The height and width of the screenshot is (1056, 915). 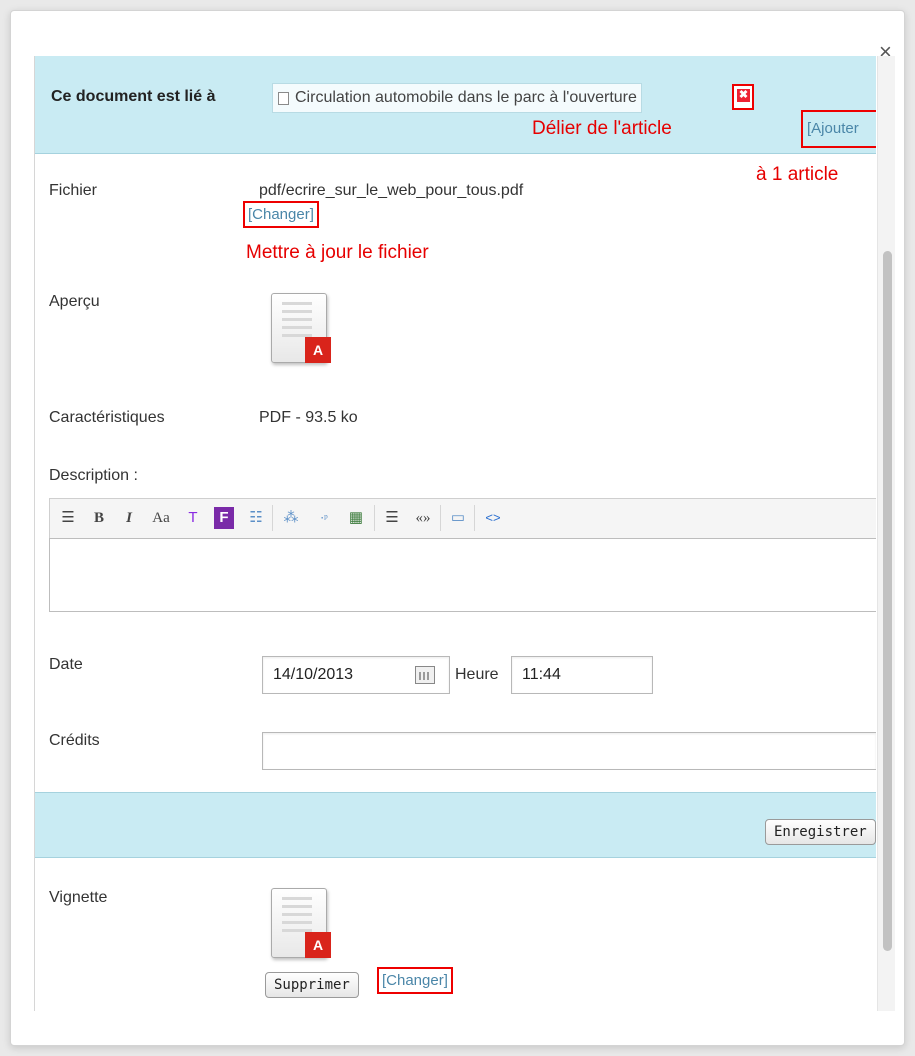 I want to click on document-icon, so click(x=283, y=98).